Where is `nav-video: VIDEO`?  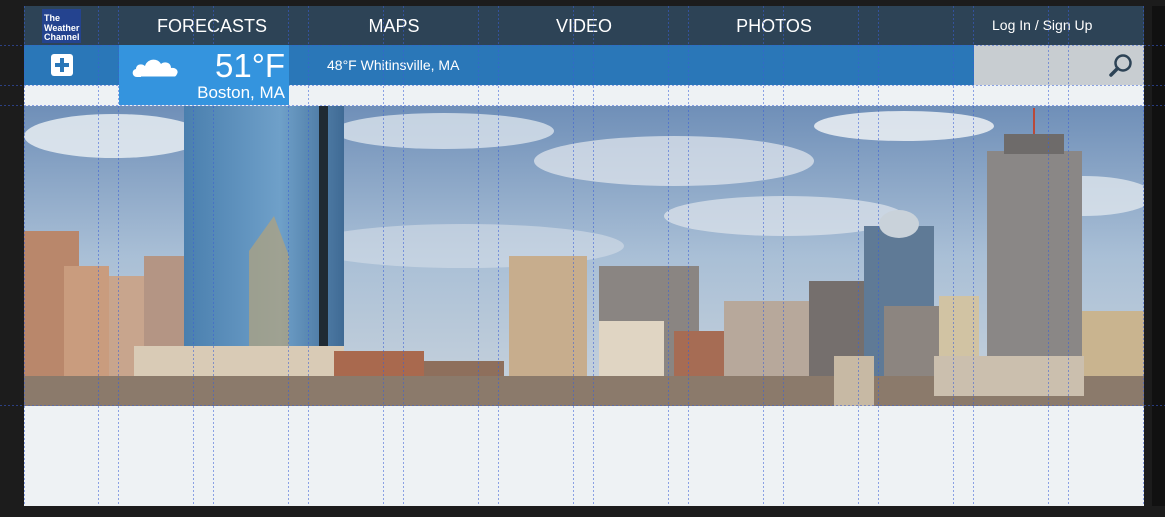 nav-video: VIDEO is located at coordinates (584, 25).